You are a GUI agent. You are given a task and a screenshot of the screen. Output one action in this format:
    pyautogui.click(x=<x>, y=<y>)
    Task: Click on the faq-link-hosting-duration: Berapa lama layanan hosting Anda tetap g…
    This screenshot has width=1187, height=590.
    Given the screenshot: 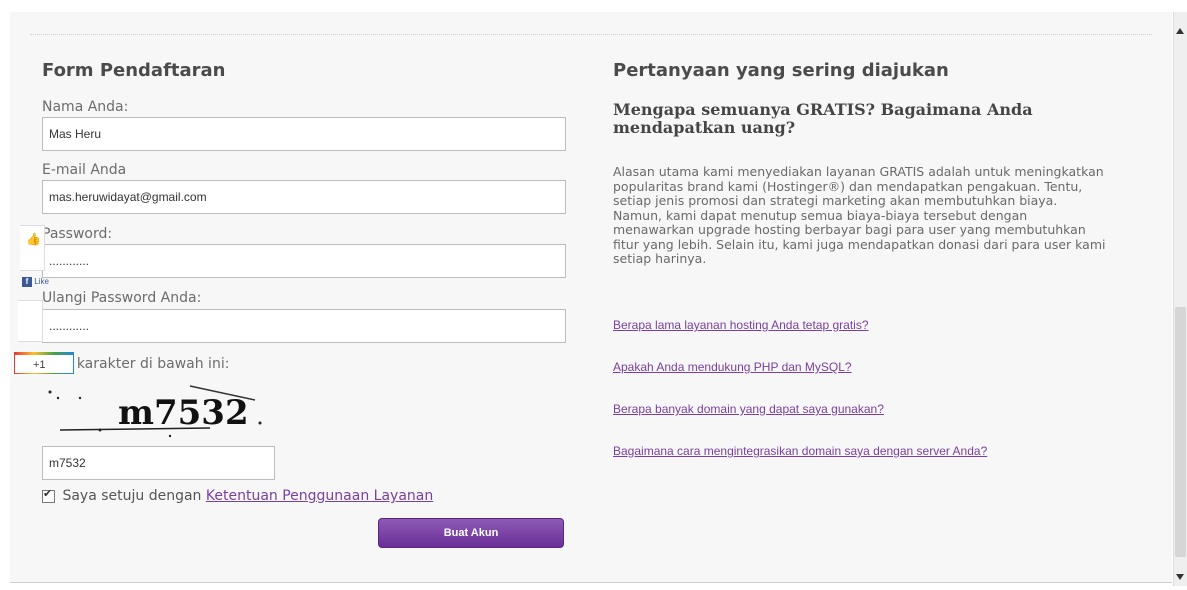 What is the action you would take?
    pyautogui.click(x=741, y=325)
    